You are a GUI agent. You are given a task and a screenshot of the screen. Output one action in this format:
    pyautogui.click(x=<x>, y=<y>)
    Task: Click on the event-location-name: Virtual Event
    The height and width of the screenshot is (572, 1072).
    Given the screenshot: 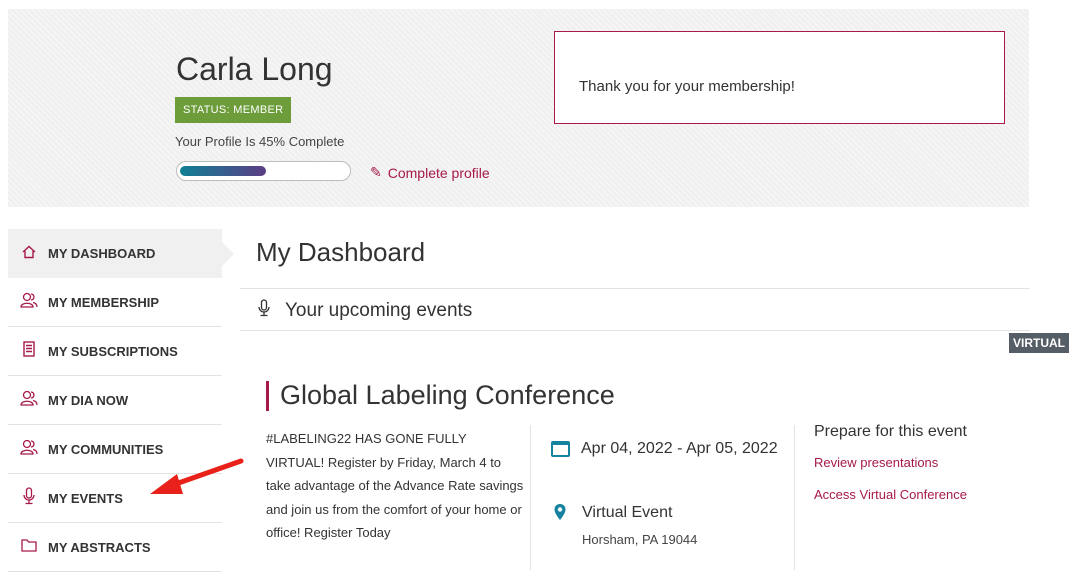 What is the action you would take?
    pyautogui.click(x=627, y=512)
    